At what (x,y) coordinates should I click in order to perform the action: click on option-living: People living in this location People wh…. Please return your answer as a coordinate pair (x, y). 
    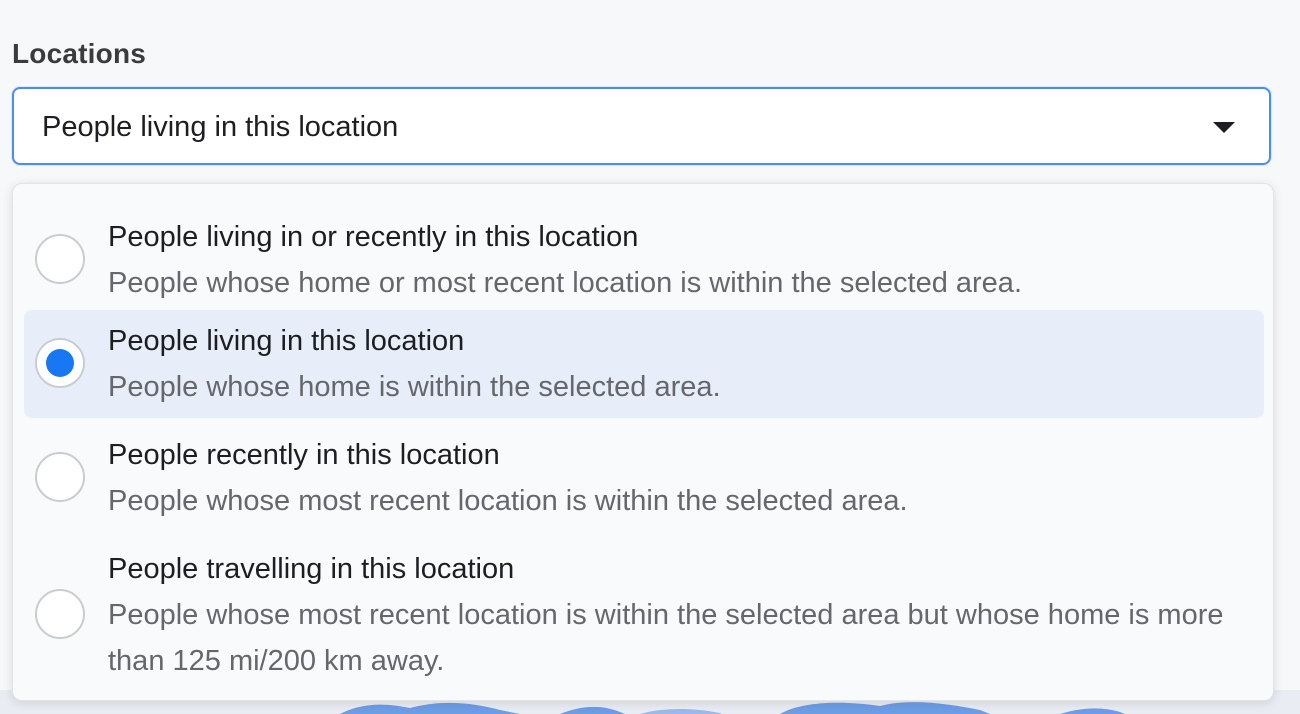
    Looking at the image, I should click on (644, 364).